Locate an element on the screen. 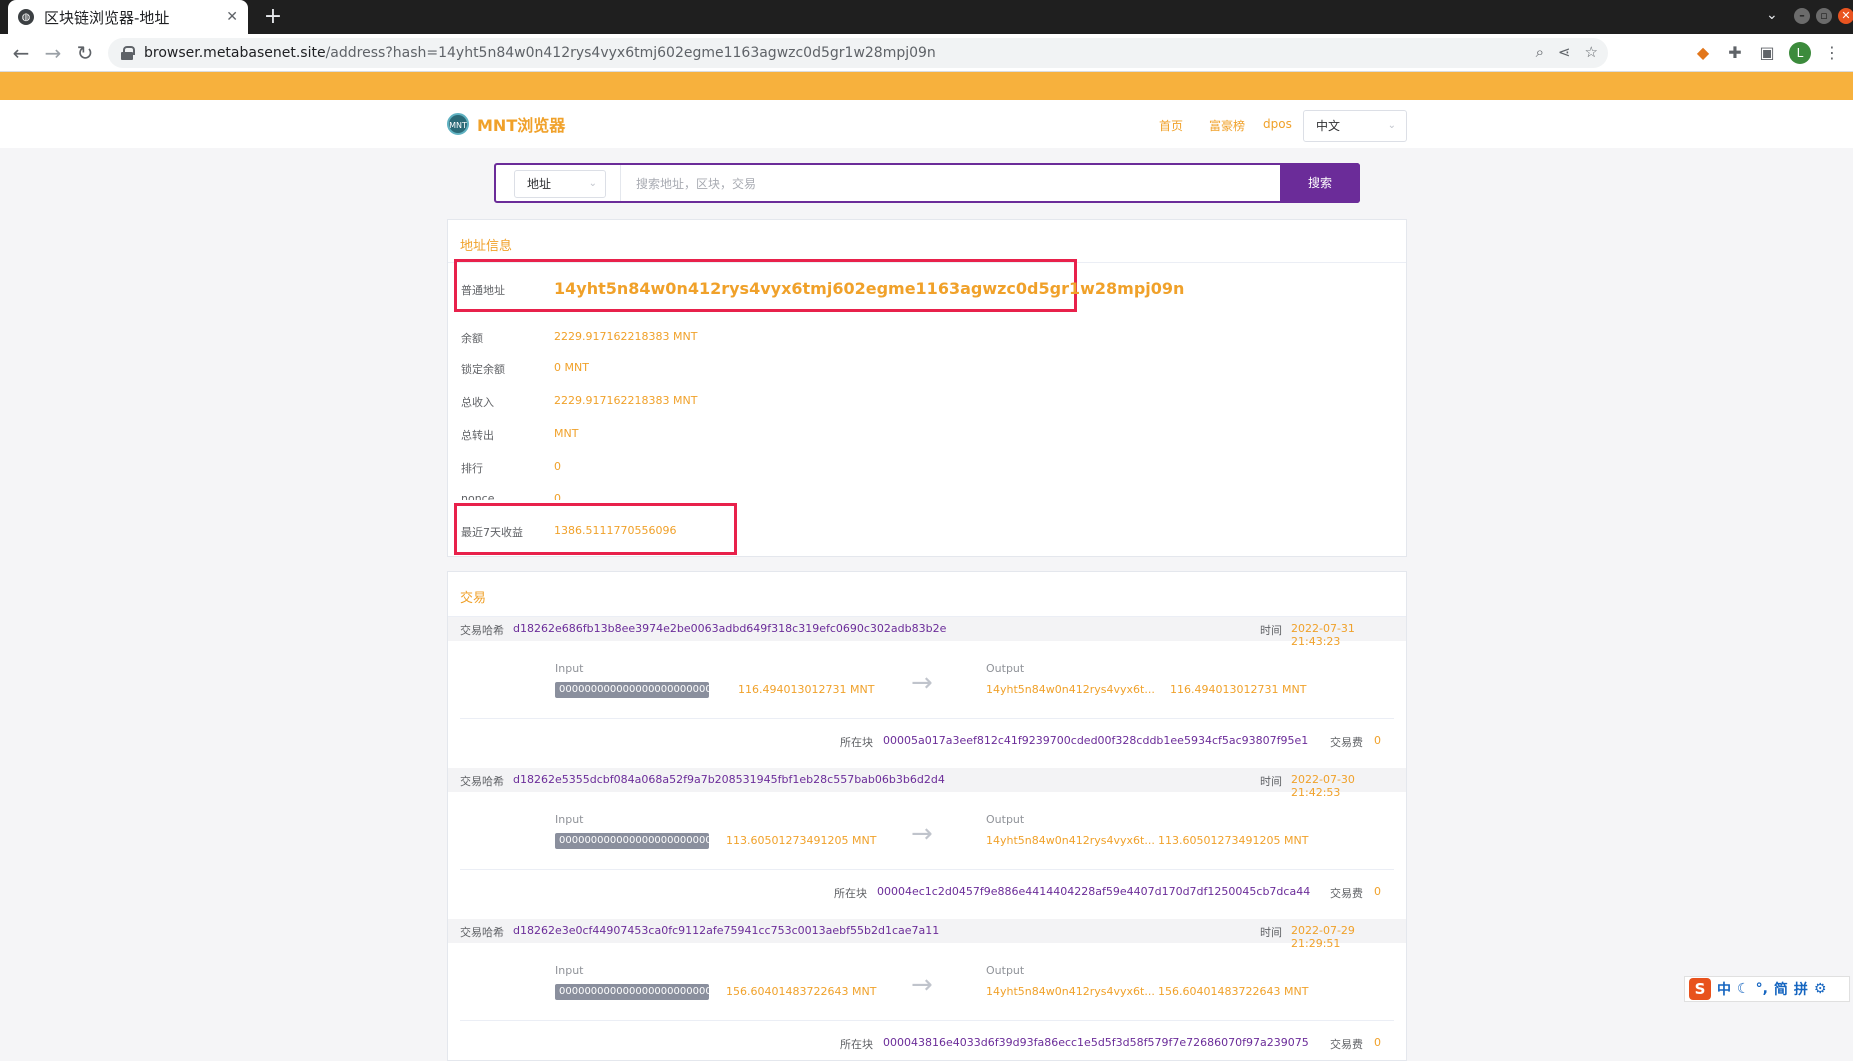 The image size is (1853, 1061). bookmark-star-icon: ☆ is located at coordinates (1591, 52).